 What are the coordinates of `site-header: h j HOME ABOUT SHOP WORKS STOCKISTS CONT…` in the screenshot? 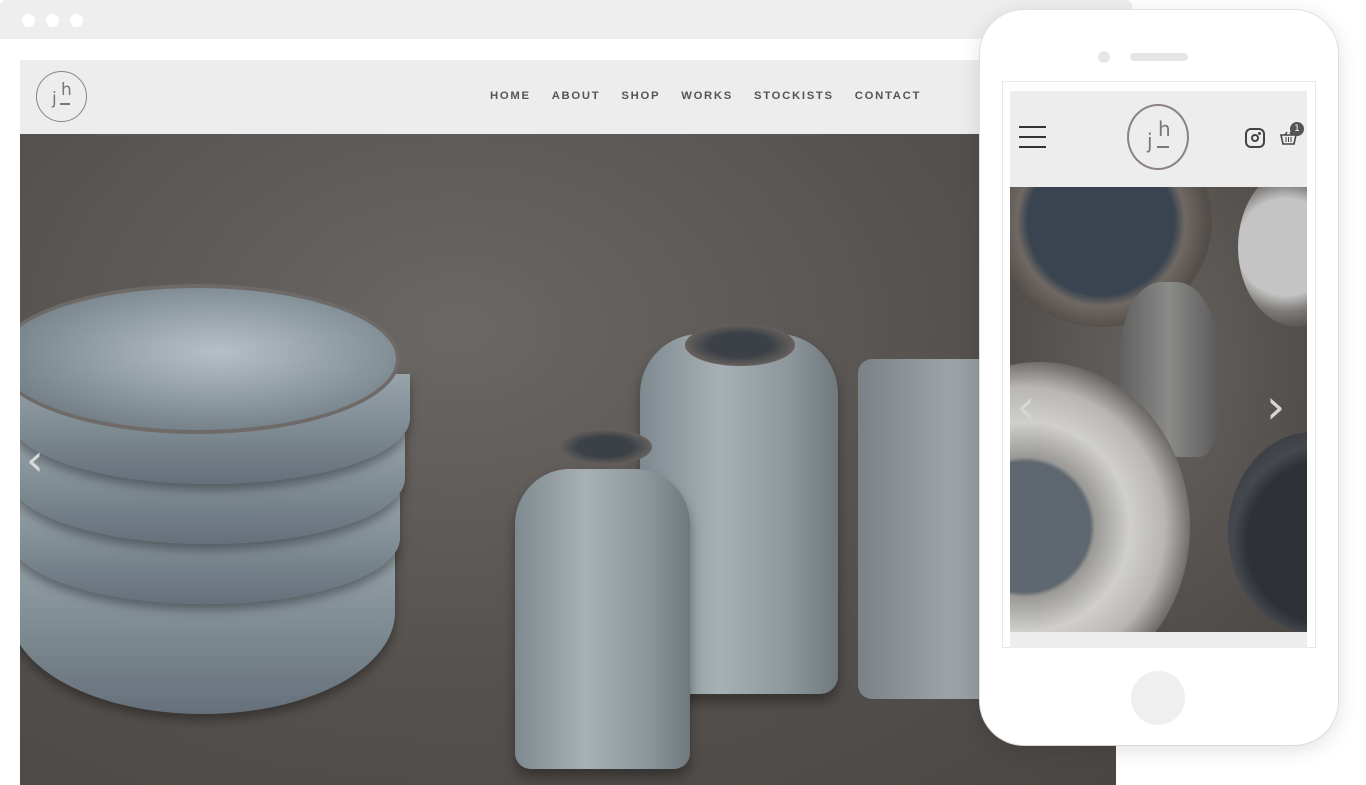 It's located at (568, 97).